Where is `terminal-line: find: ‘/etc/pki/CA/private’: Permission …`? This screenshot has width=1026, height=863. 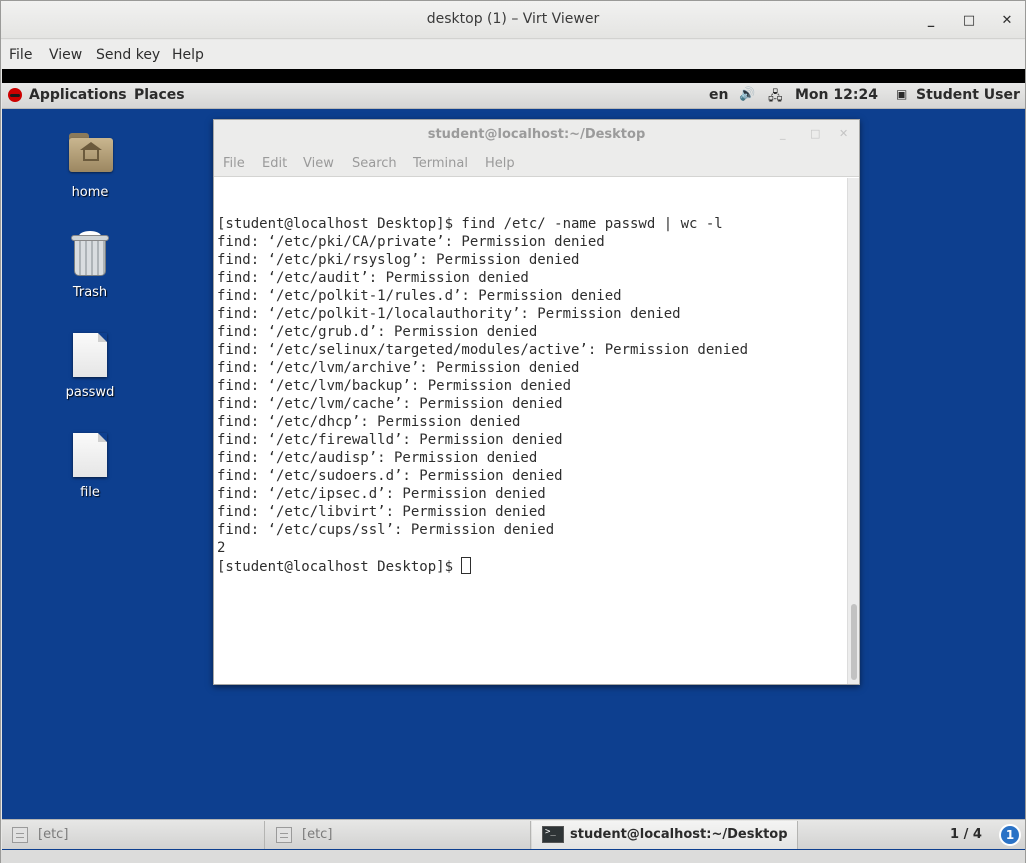
terminal-line: find: ‘/etc/pki/CA/private’: Permission … is located at coordinates (411, 242).